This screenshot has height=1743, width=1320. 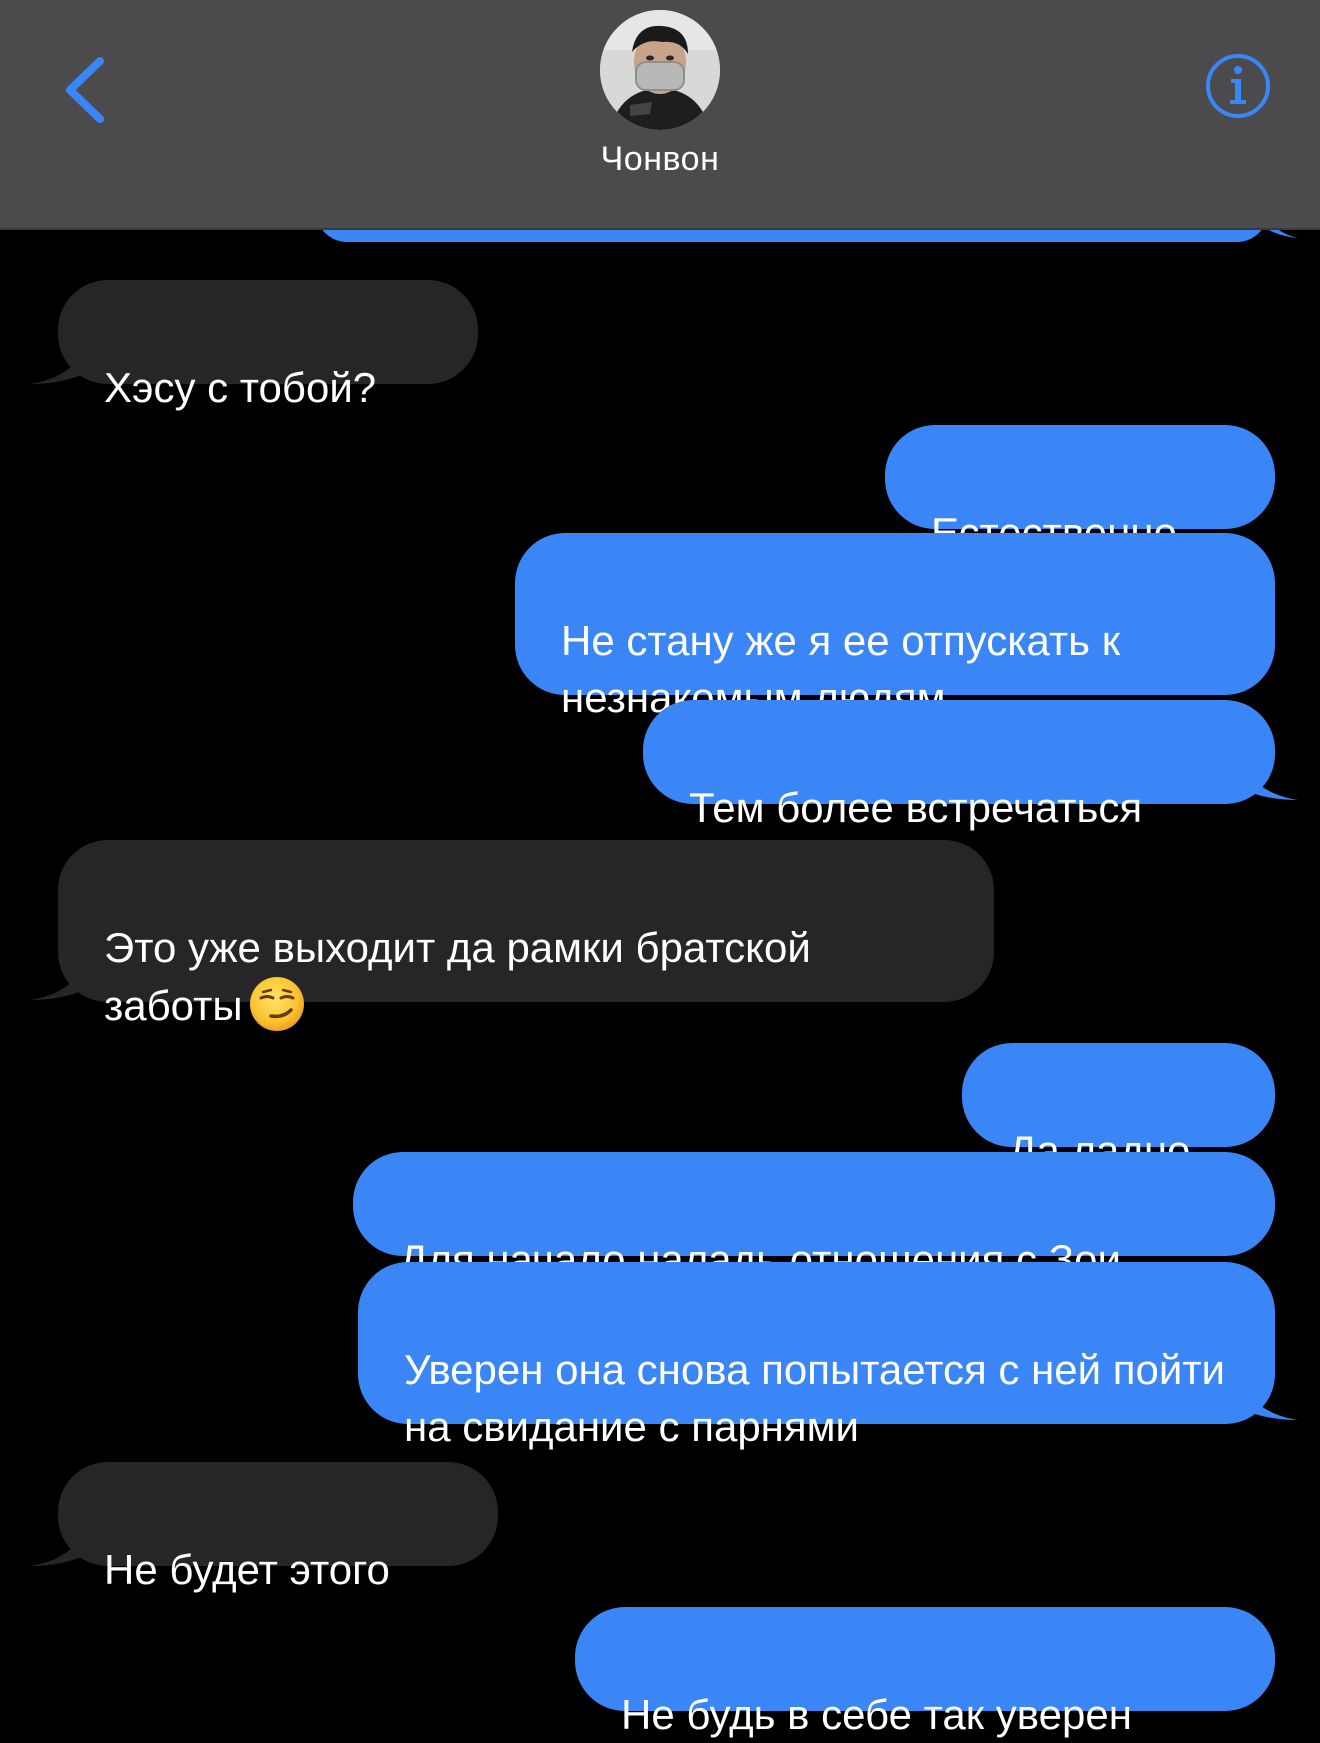 What do you see at coordinates (278, 1527) in the screenshot?
I see `message-bubble-incoming: Не будет этого` at bounding box center [278, 1527].